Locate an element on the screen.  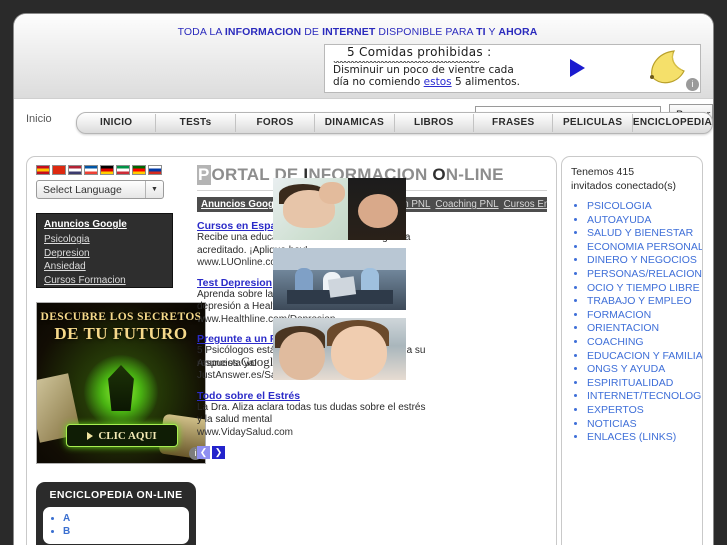
flag-russia-icon is located at coordinates (155, 170).